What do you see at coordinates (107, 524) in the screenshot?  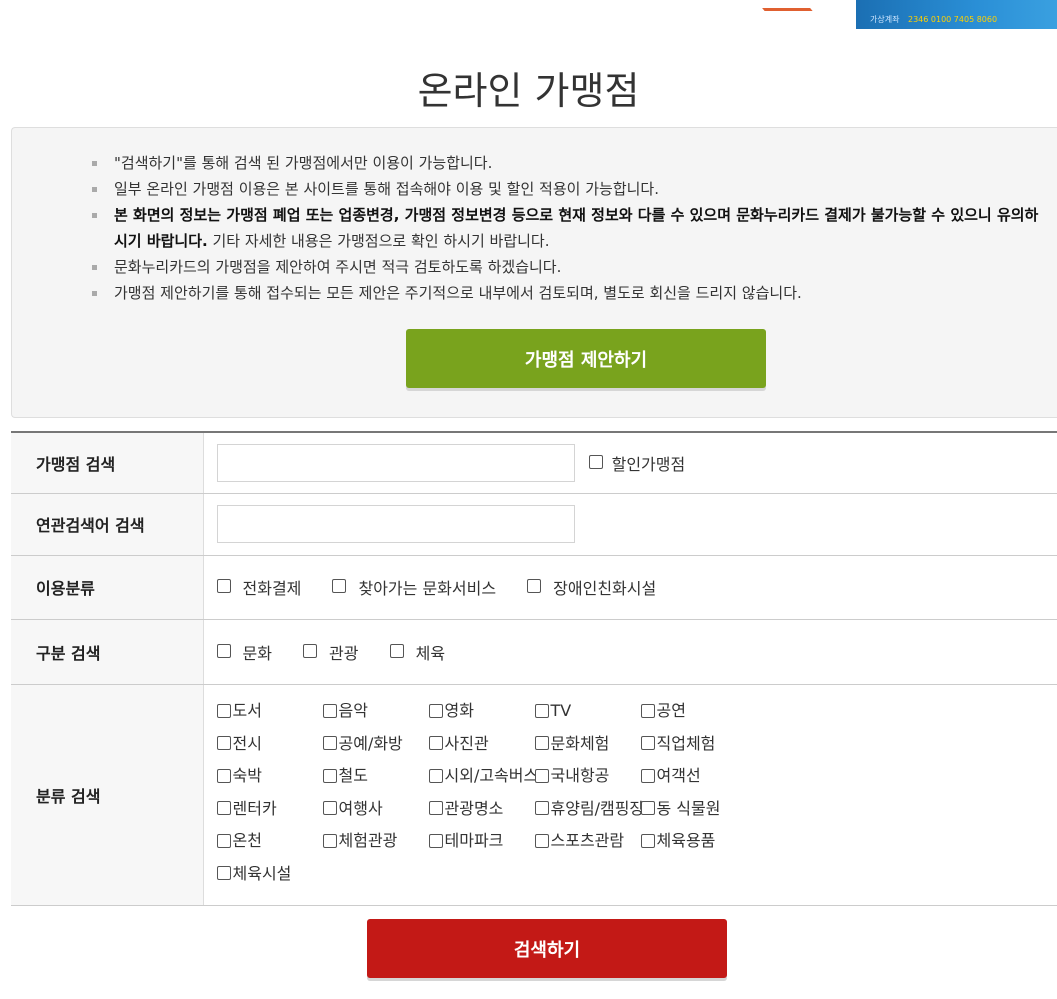 I see `related-search-label: 연관검색어 검색` at bounding box center [107, 524].